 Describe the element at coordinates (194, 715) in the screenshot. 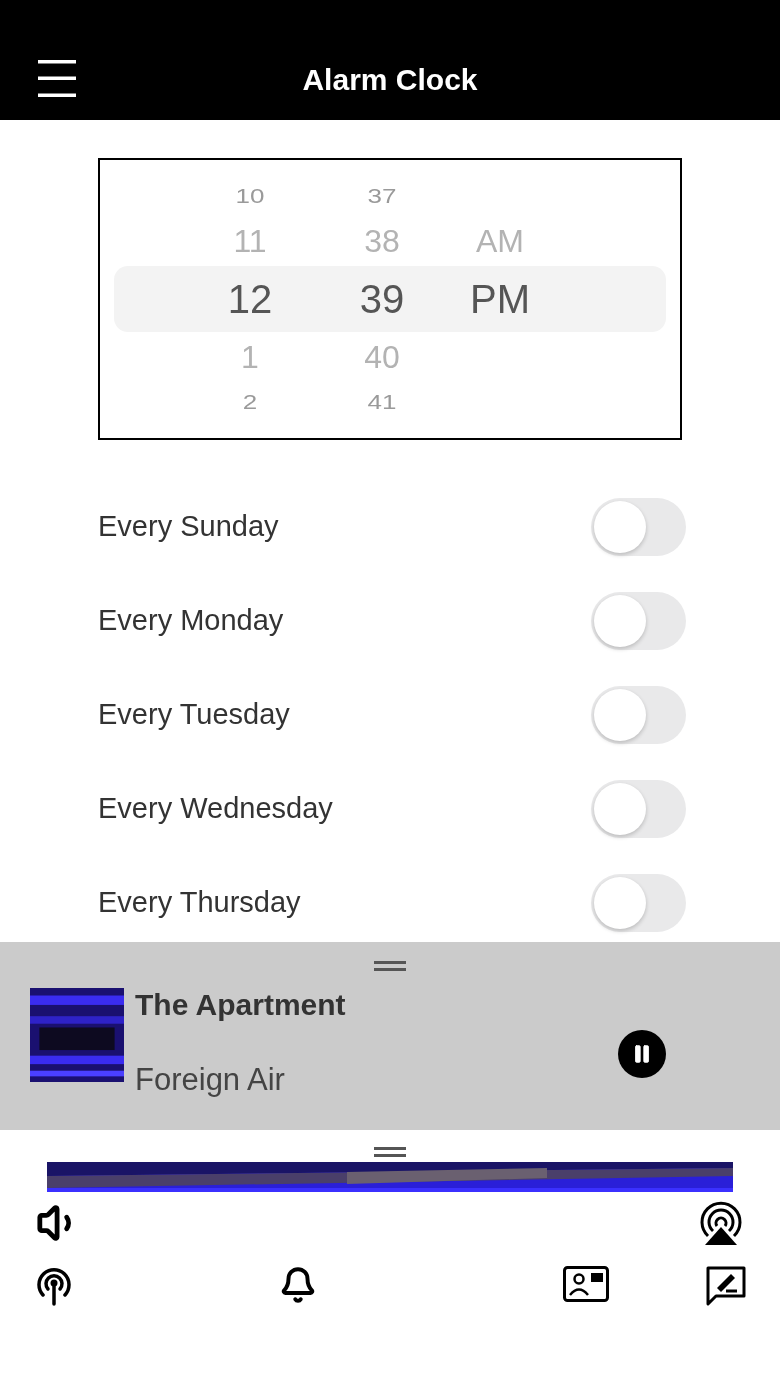

I see `day-label: Every Tuesday` at that location.